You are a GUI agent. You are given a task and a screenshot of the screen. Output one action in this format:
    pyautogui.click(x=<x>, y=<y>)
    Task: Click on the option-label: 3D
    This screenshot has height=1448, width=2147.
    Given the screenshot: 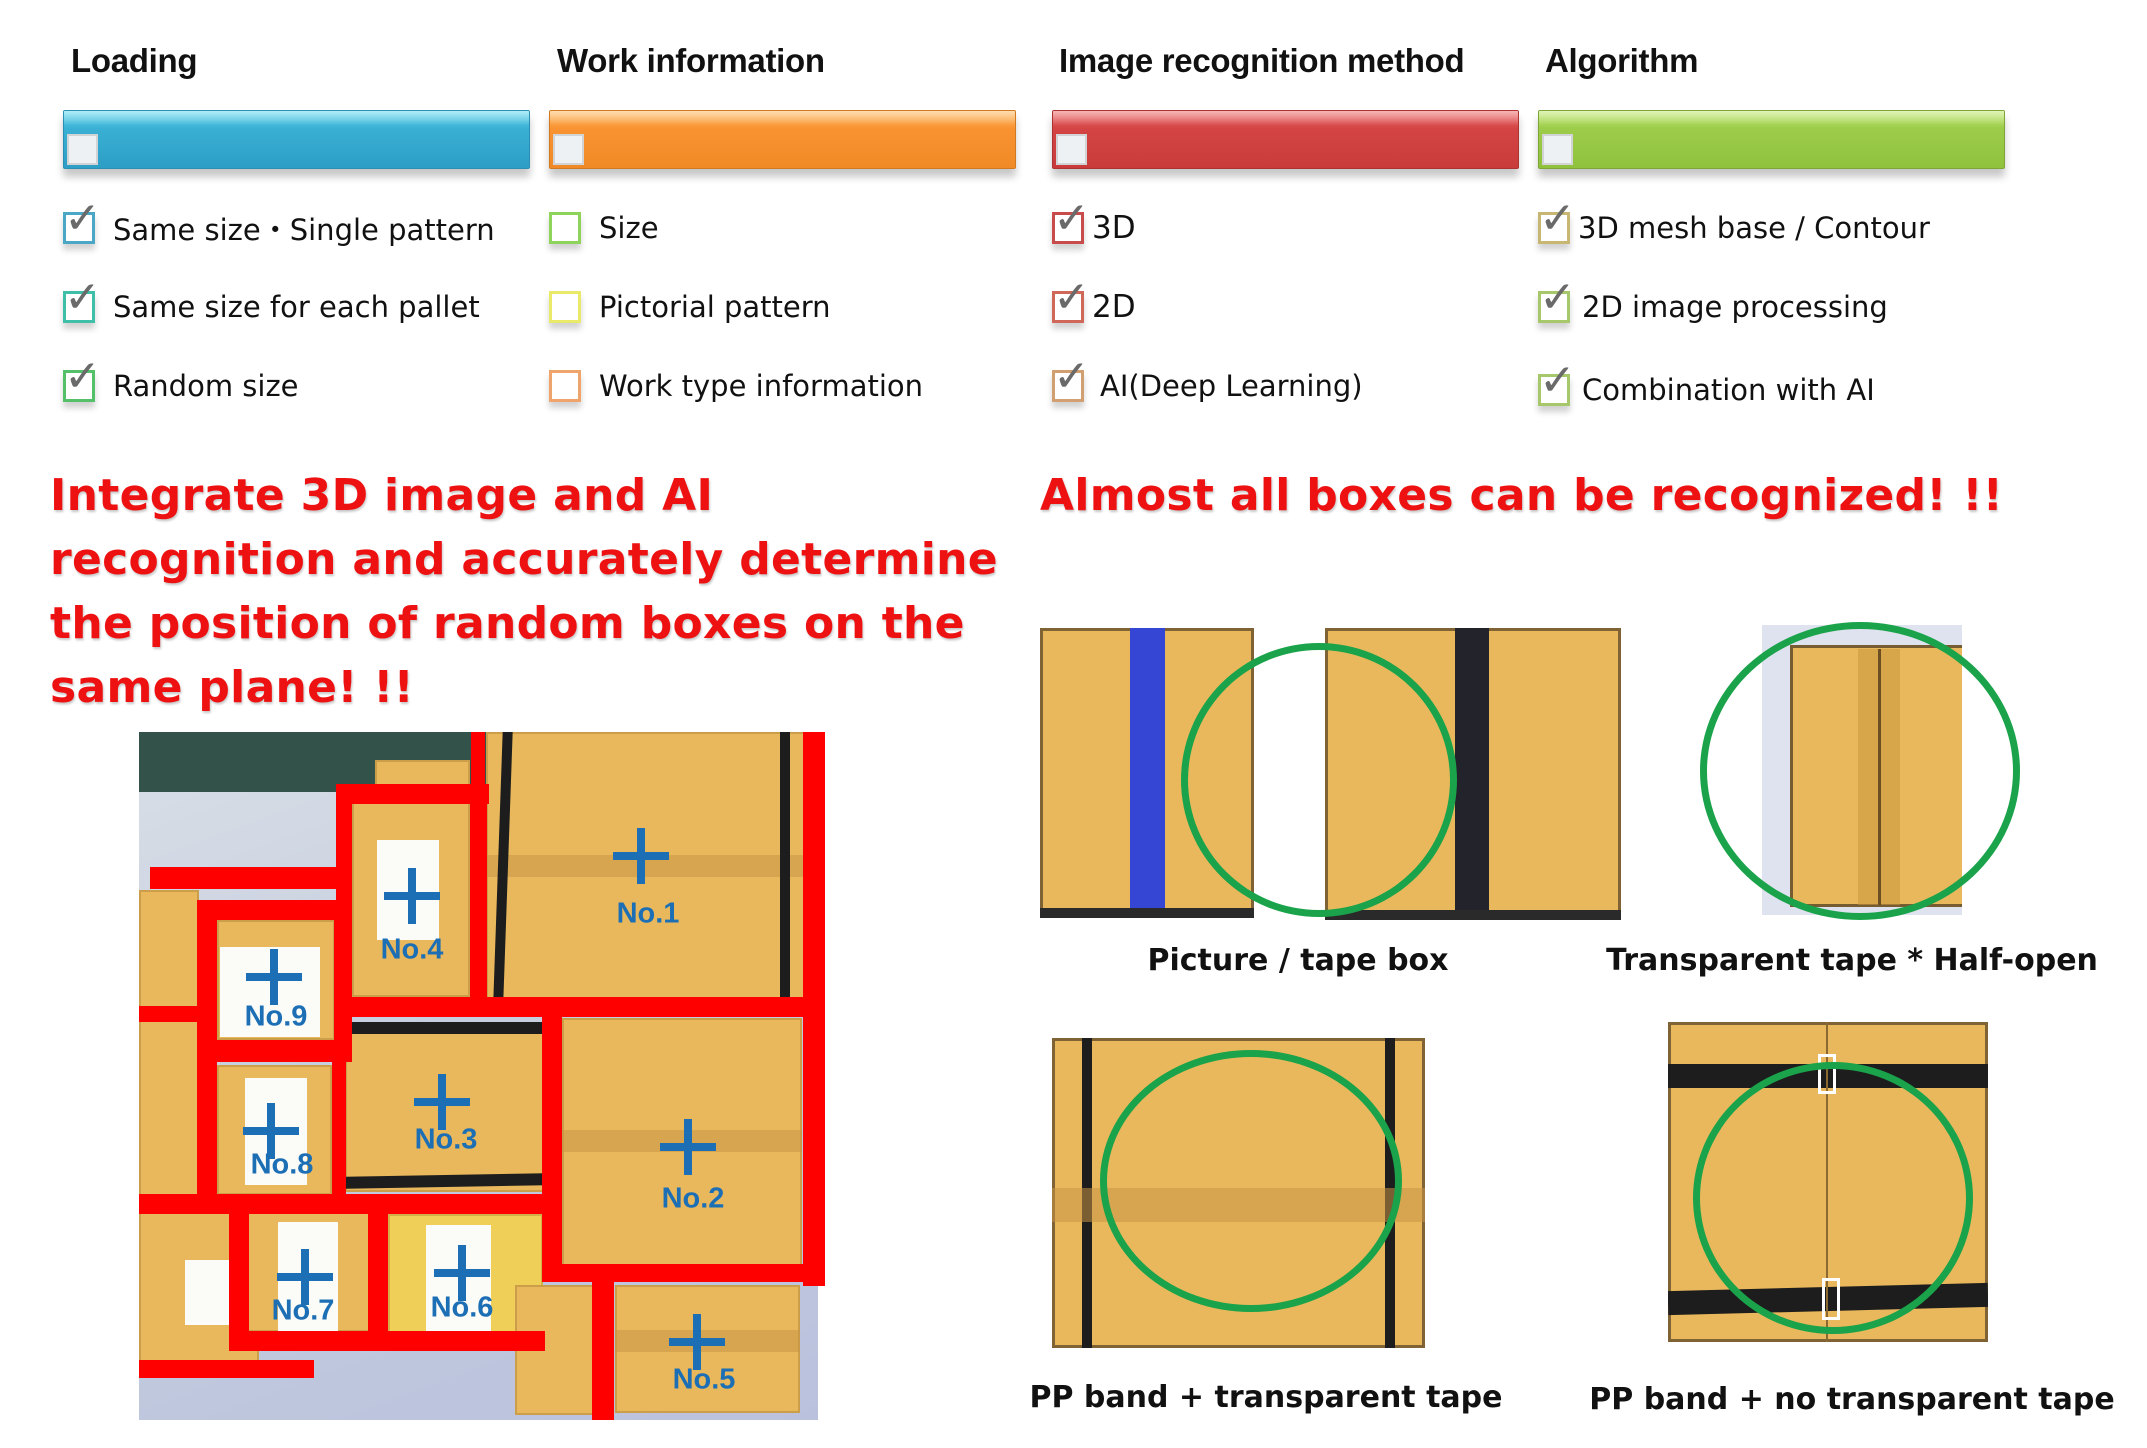 What is the action you would take?
    pyautogui.click(x=1114, y=228)
    